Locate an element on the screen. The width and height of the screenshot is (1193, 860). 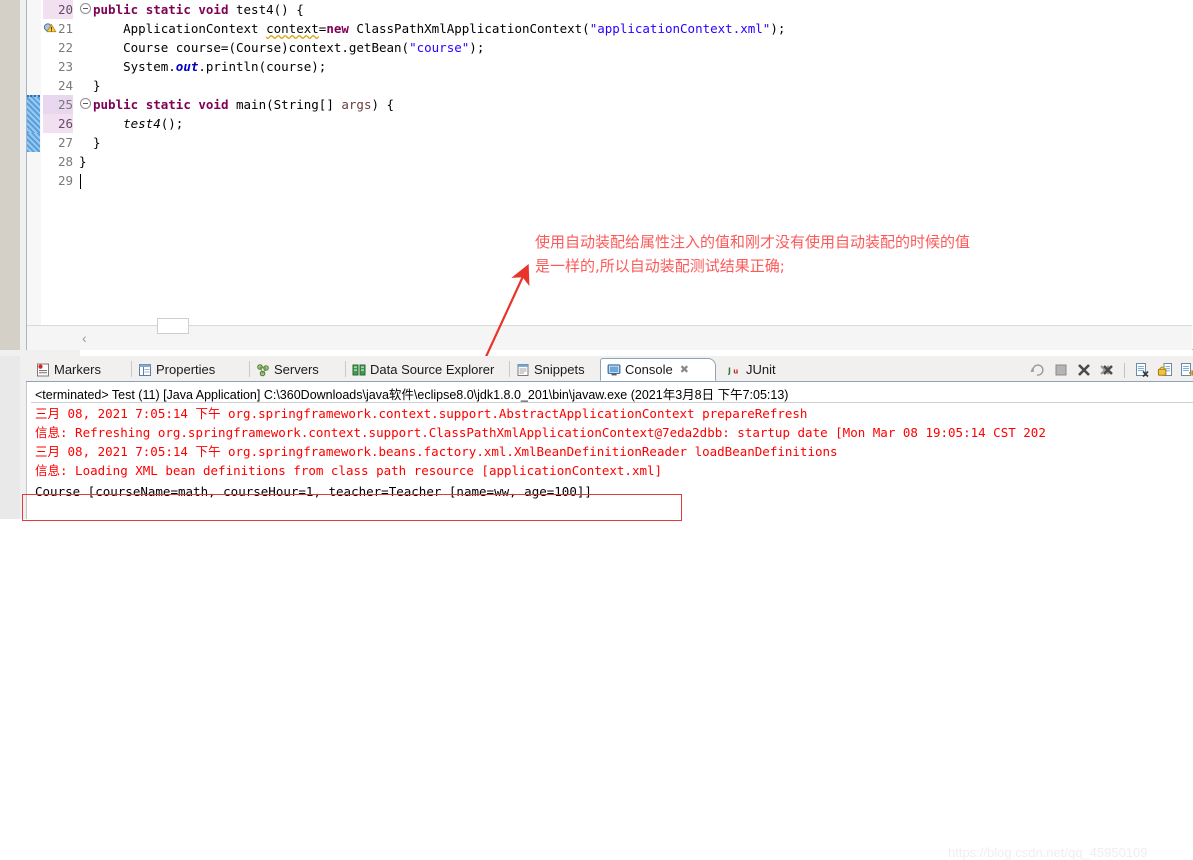
line-number: 24 is located at coordinates (65, 85).